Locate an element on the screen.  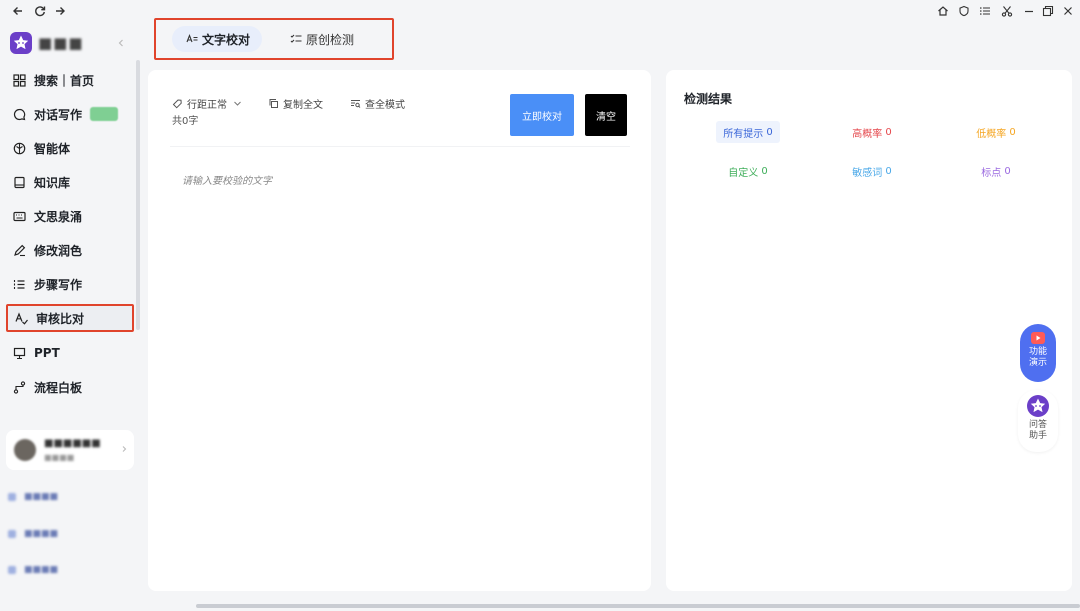
shield-icon is located at coordinates (964, 11).